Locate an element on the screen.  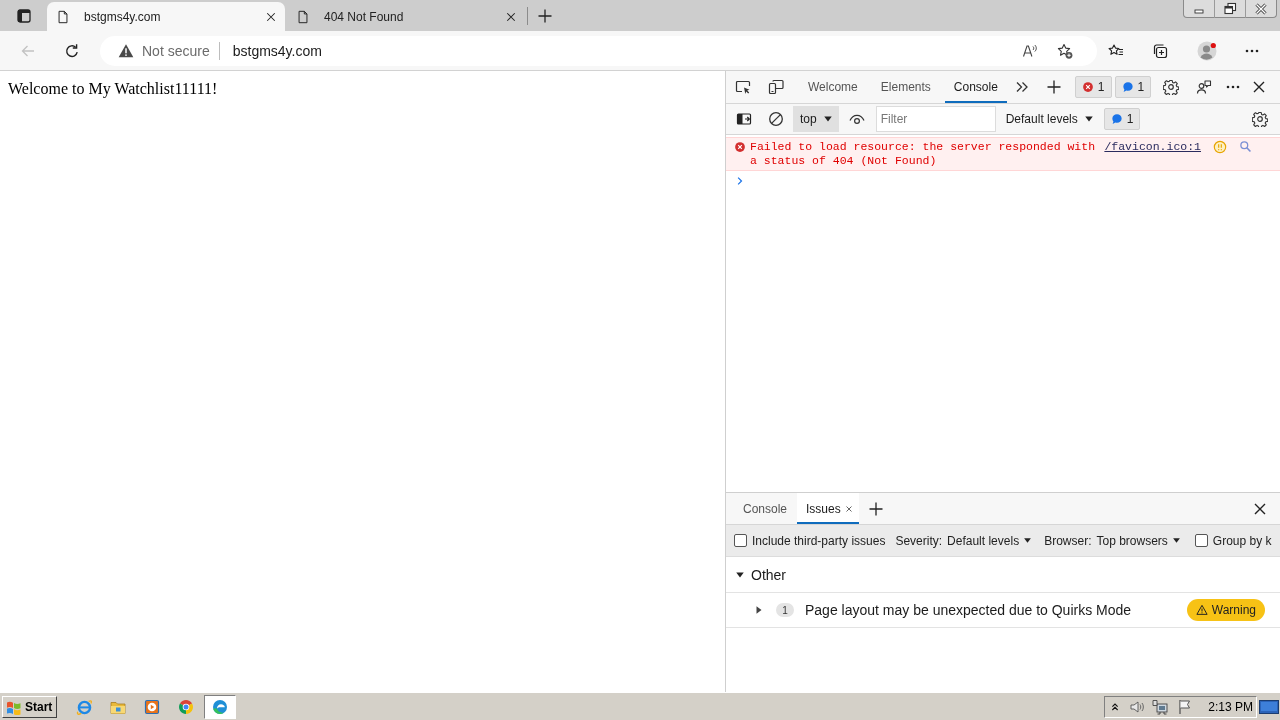
browser-tab: bstgms4y.com is located at coordinates (166, 16).